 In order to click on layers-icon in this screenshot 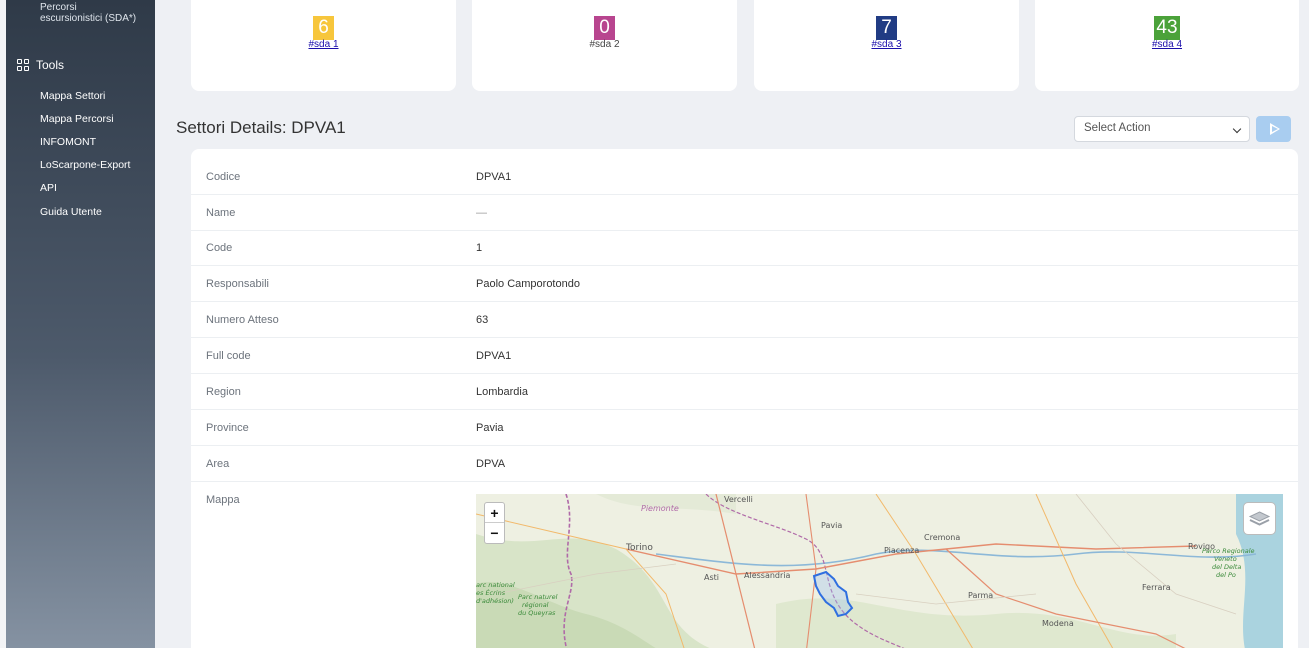, I will do `click(1259, 518)`.